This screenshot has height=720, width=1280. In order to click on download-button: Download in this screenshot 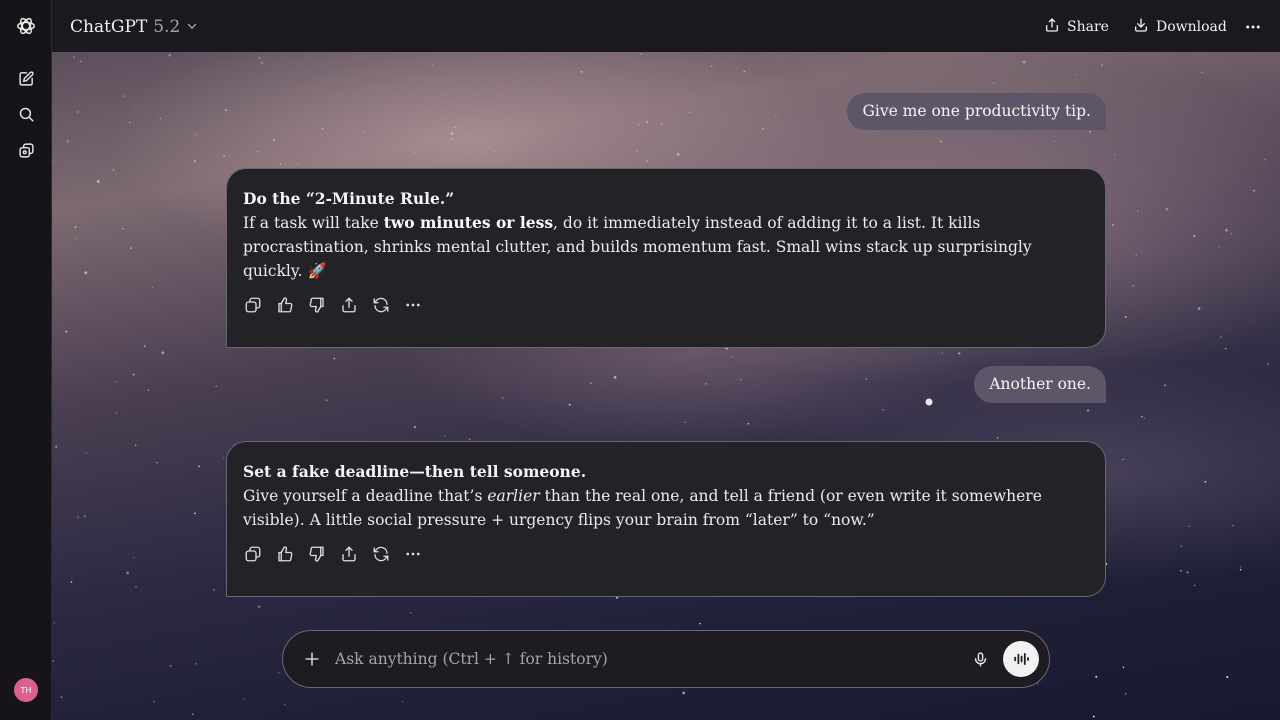, I will do `click(1180, 27)`.